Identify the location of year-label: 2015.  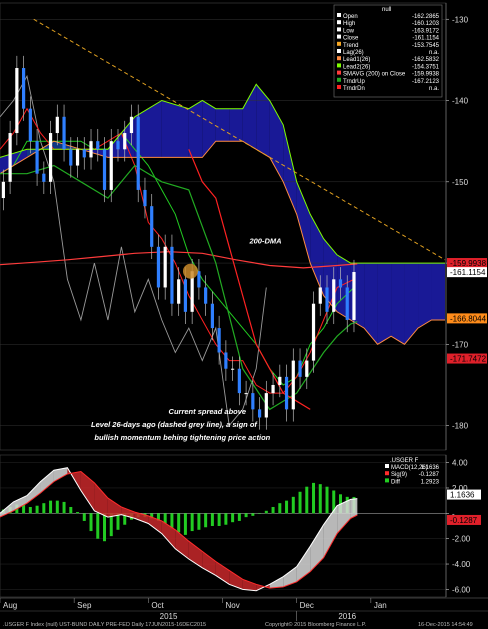
(169, 616).